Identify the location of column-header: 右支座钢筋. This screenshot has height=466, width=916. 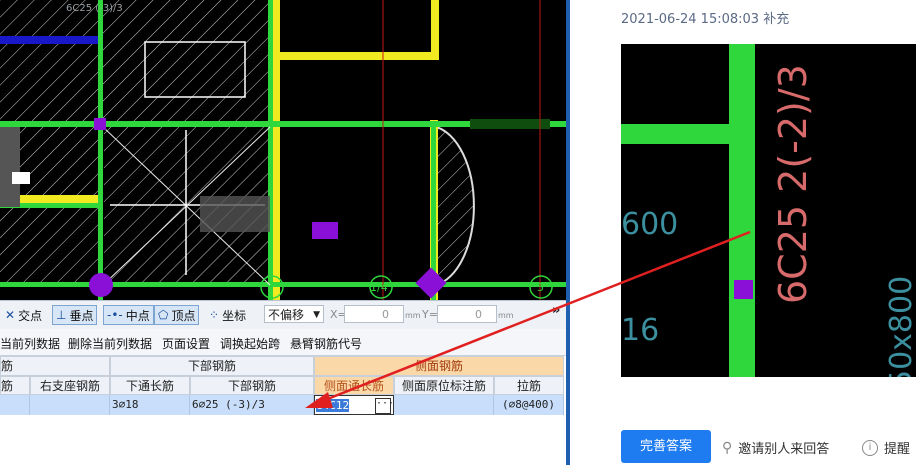
(70, 385).